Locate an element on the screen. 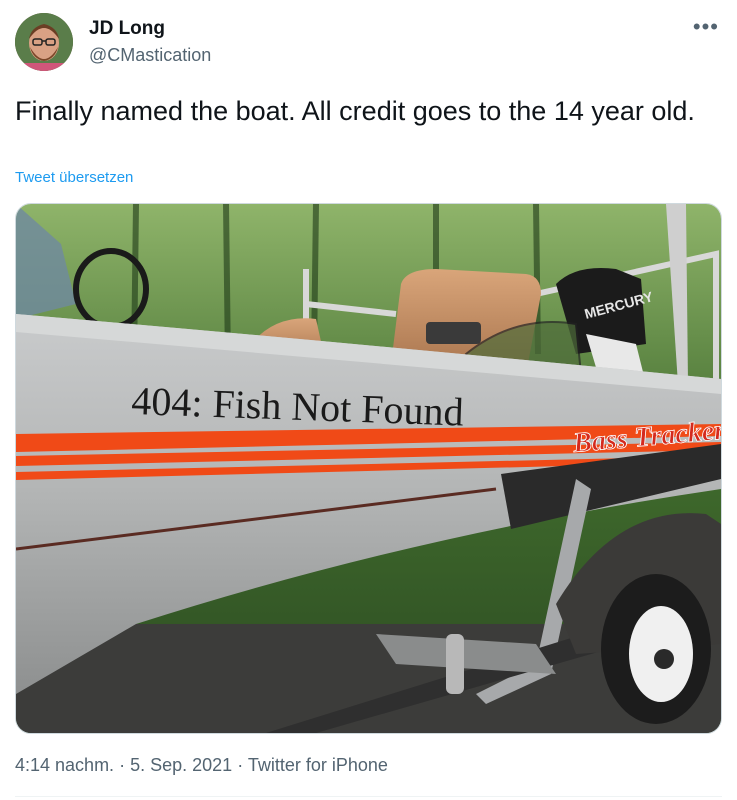 The height and width of the screenshot is (800, 737). author-handle: @CMastication is located at coordinates (150, 55).